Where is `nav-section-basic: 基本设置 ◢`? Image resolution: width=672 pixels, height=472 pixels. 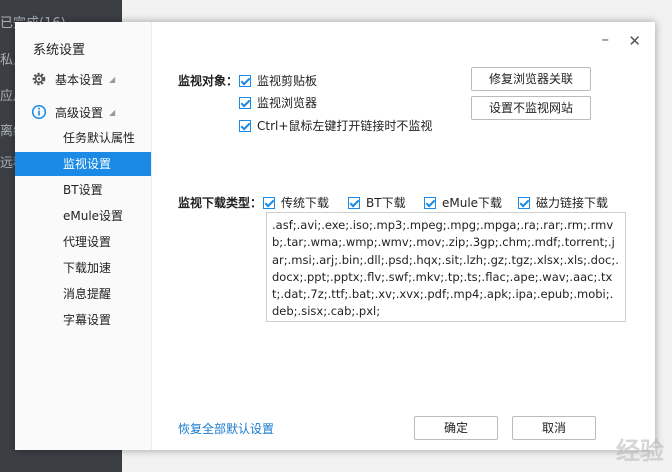
nav-section-basic: 基本设置 ◢ is located at coordinates (73, 79).